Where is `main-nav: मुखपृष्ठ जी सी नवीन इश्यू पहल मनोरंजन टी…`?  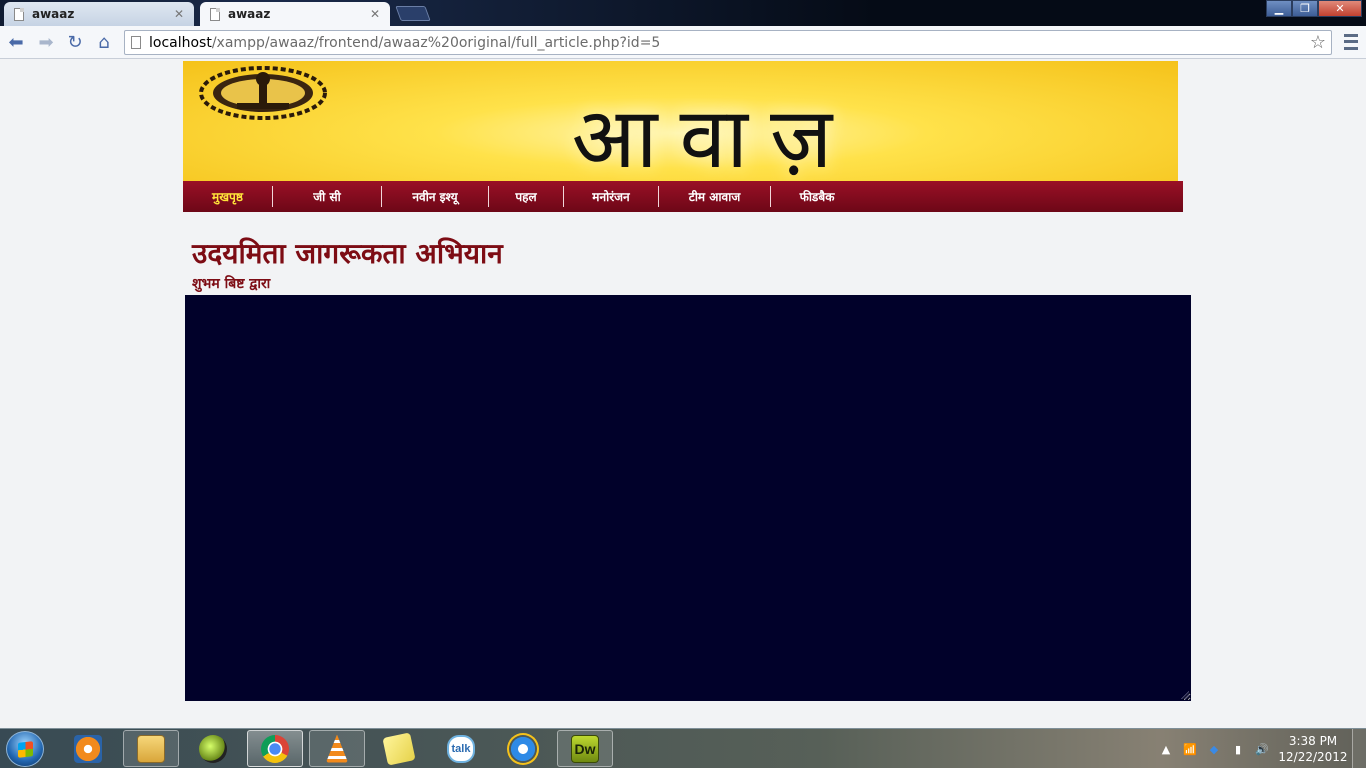 main-nav: मुखपृष्ठ जी सी नवीन इश्यू पहल मनोरंजन टी… is located at coordinates (683, 196).